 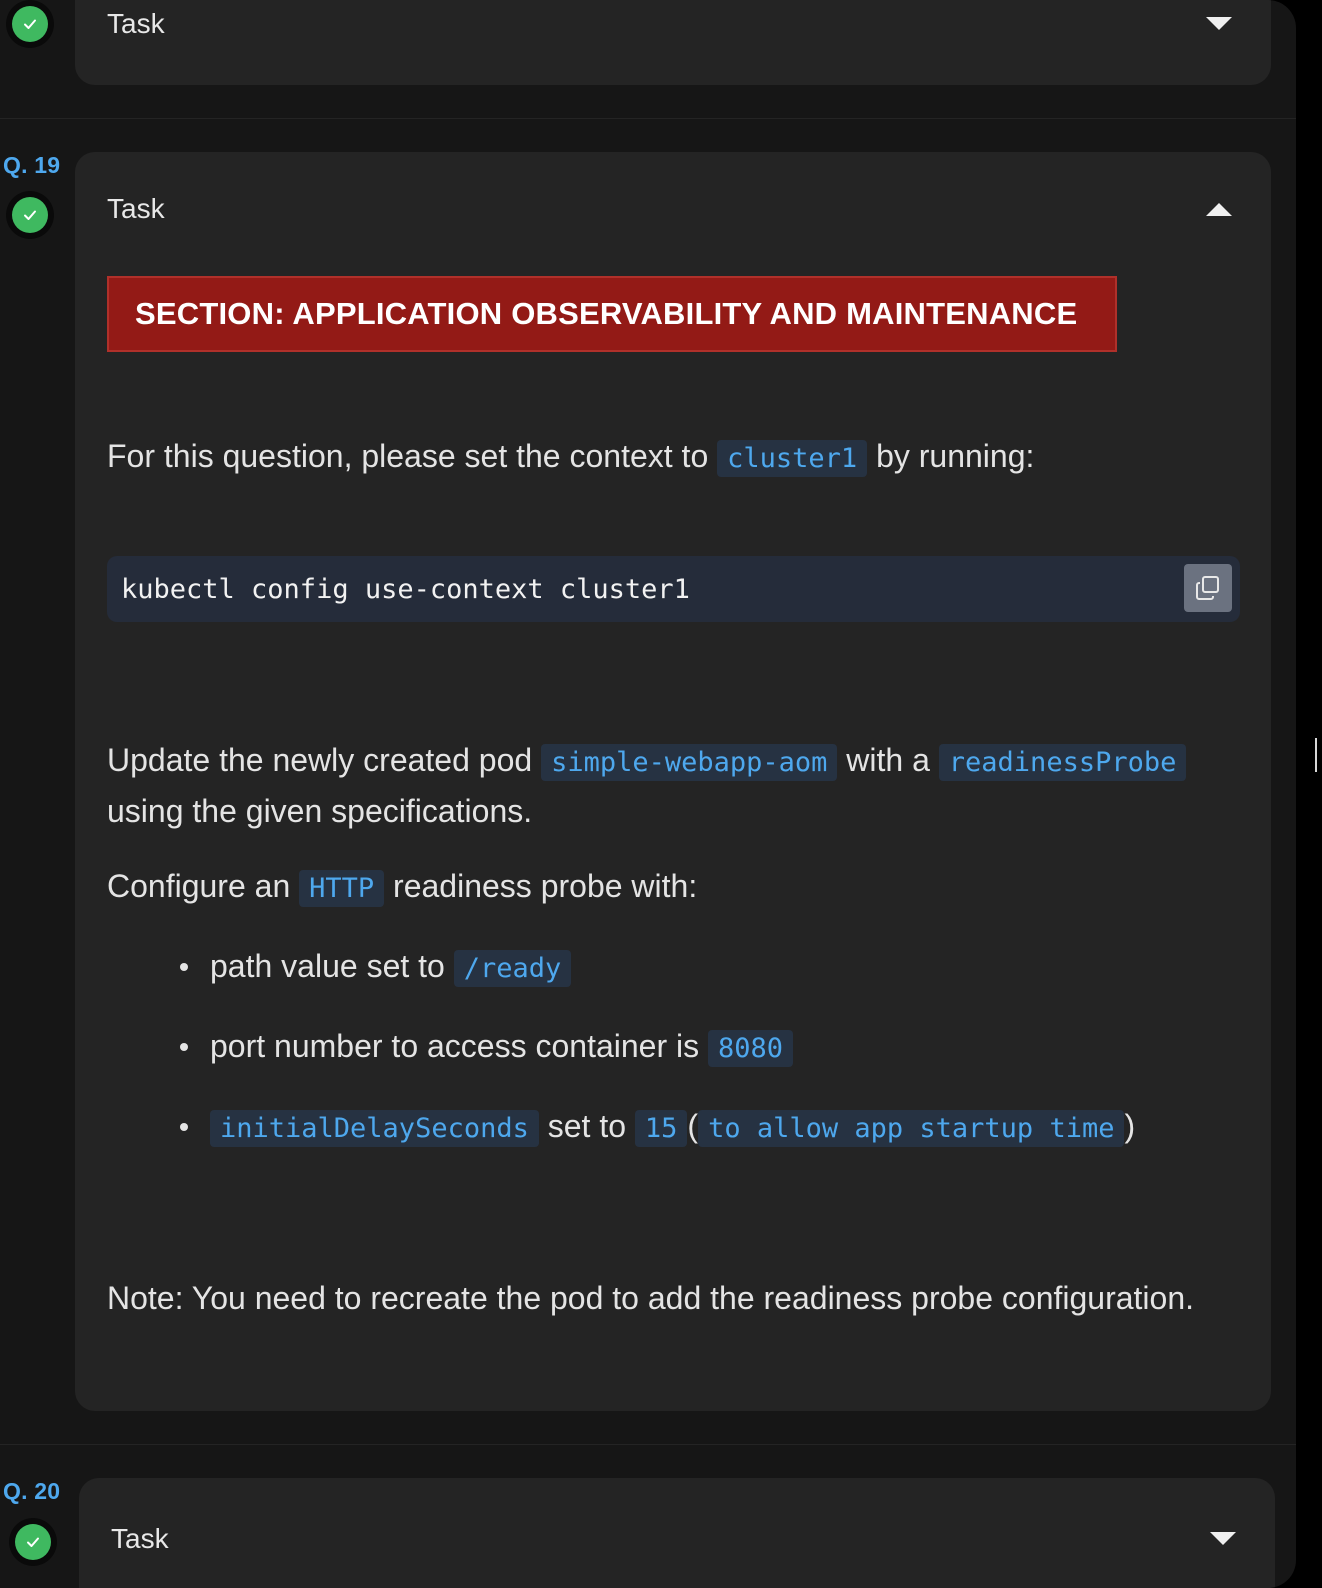 I want to click on q20-task-card: Task, so click(x=677, y=1533).